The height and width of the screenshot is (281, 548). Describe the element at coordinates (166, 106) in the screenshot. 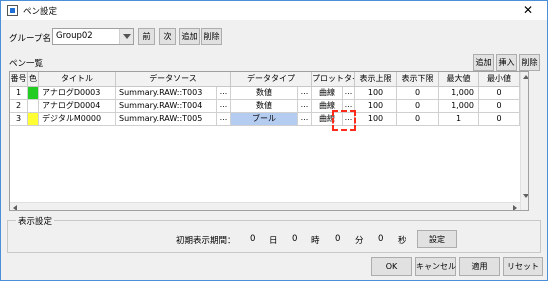

I see `table-row-2-source: Summary.RAW::T004` at that location.